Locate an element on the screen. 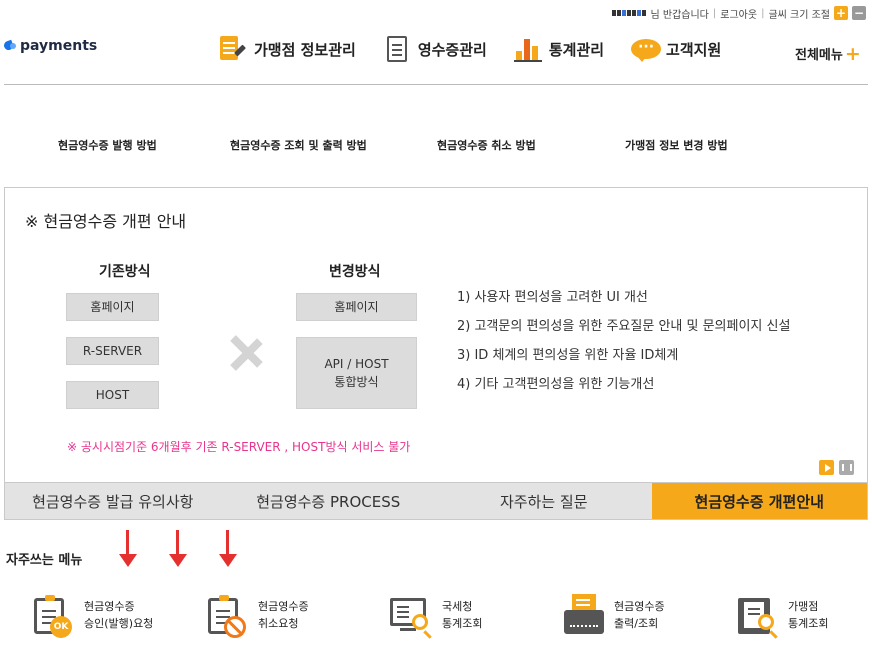 This screenshot has height=652, width=872. tab-faq: 자주하는 질문 is located at coordinates (544, 501).